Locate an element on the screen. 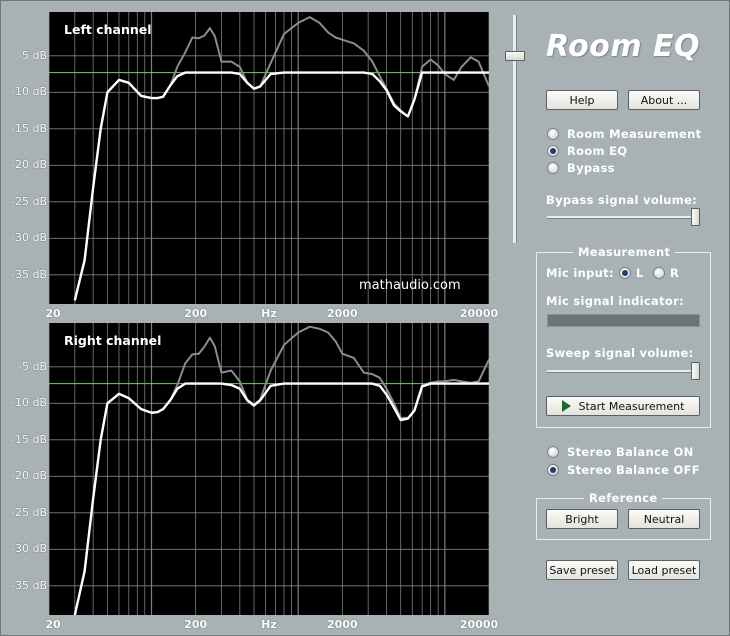 This screenshot has width=730, height=636. mic-input-left: L is located at coordinates (631, 273).